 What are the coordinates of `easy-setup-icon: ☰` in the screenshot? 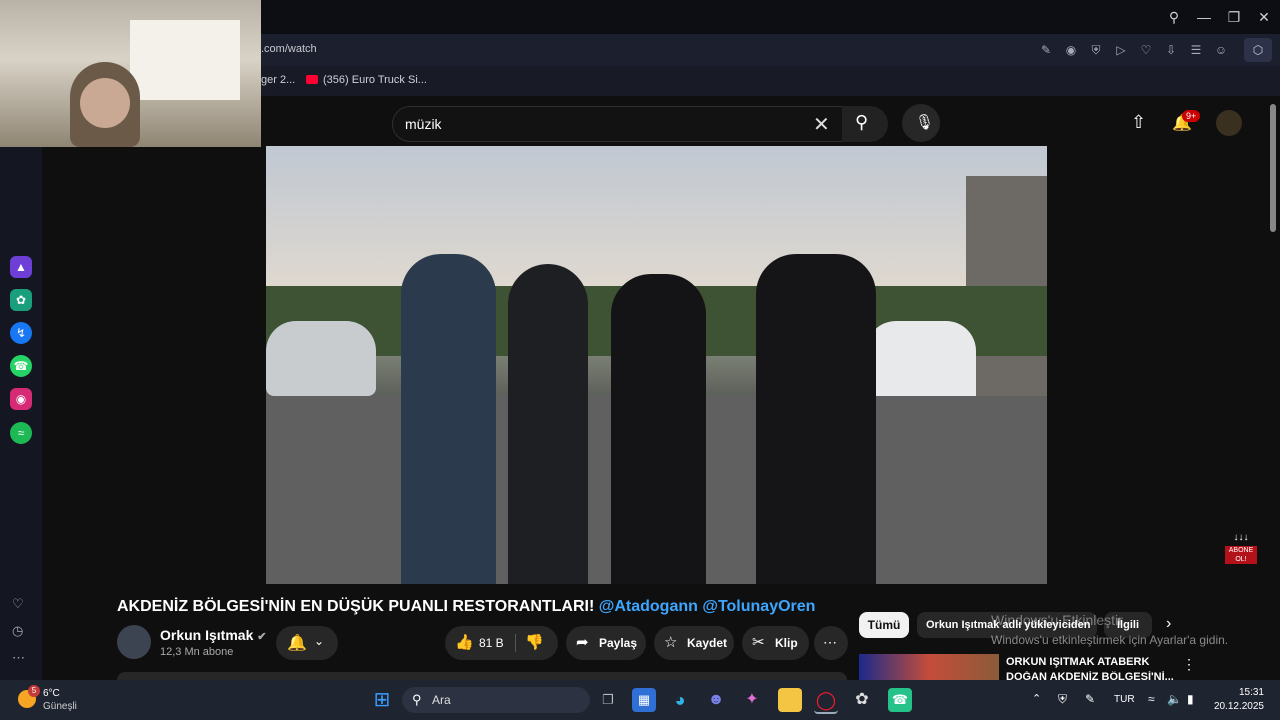 It's located at (1196, 50).